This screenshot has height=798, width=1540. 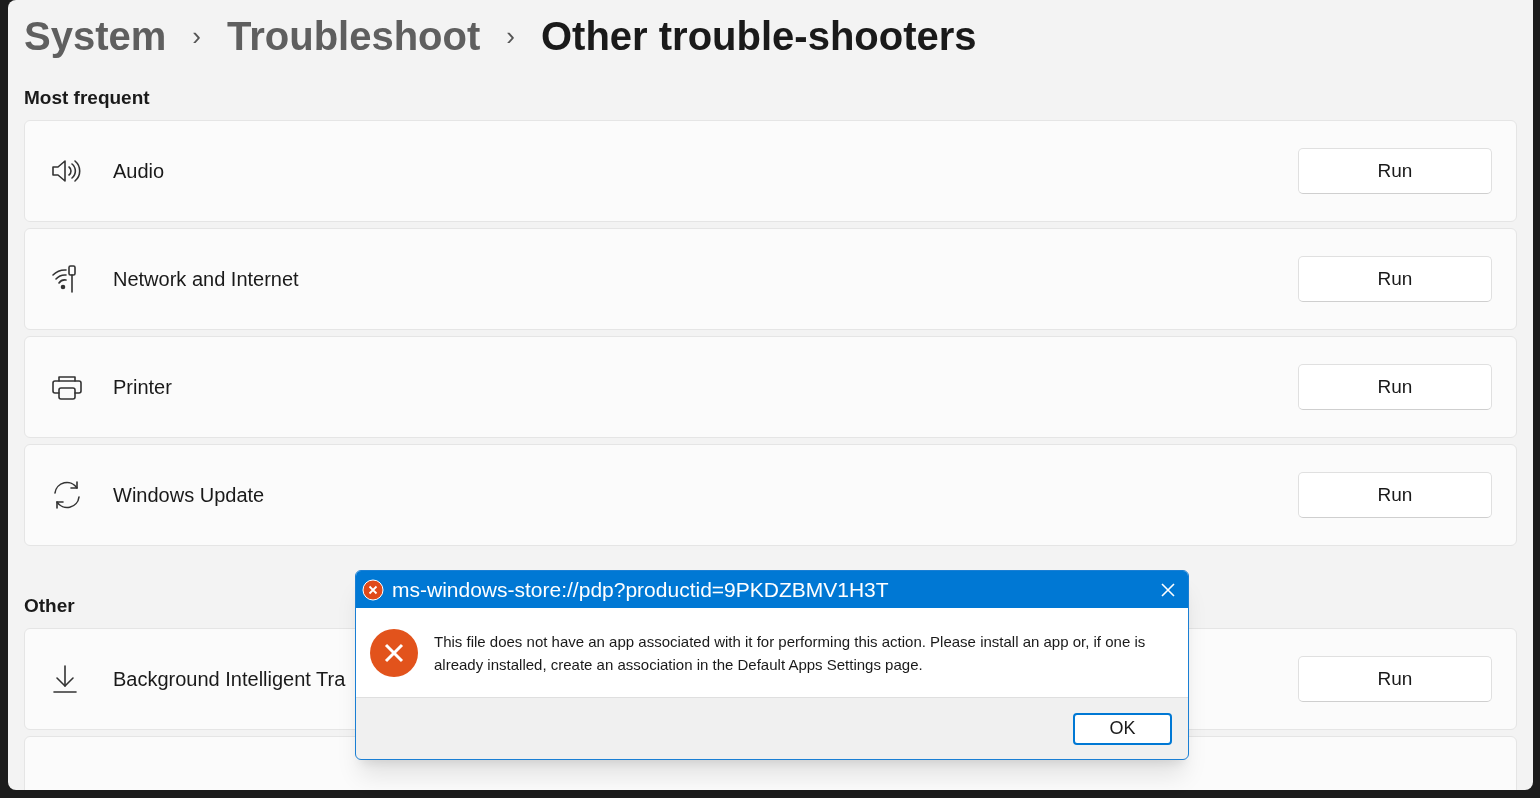 I want to click on speaker-icon, so click(x=67, y=171).